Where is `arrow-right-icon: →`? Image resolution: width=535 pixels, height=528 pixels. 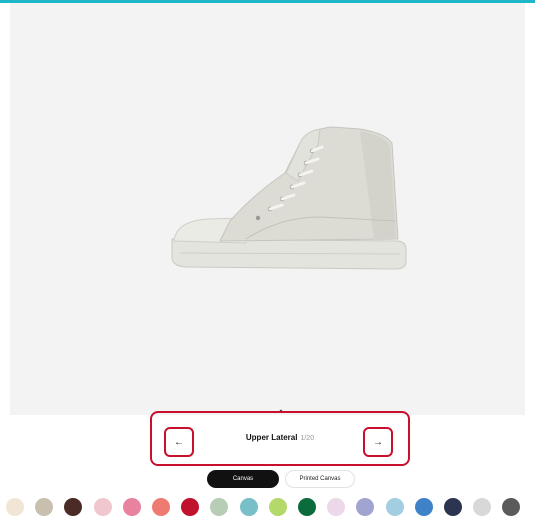 arrow-right-icon: → is located at coordinates (378, 442).